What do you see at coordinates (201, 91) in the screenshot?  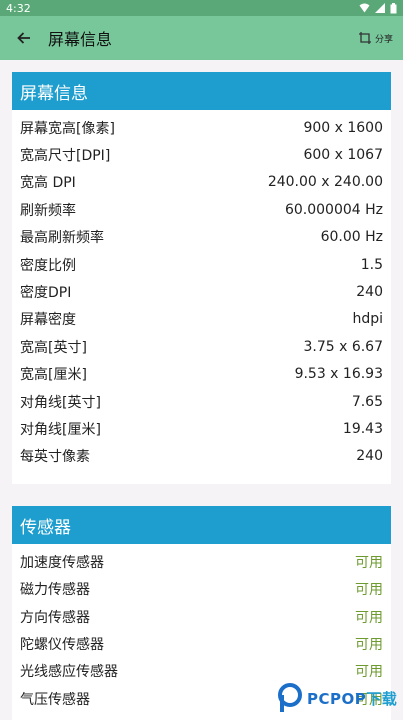 I see `screen-info-header: 屏幕信息` at bounding box center [201, 91].